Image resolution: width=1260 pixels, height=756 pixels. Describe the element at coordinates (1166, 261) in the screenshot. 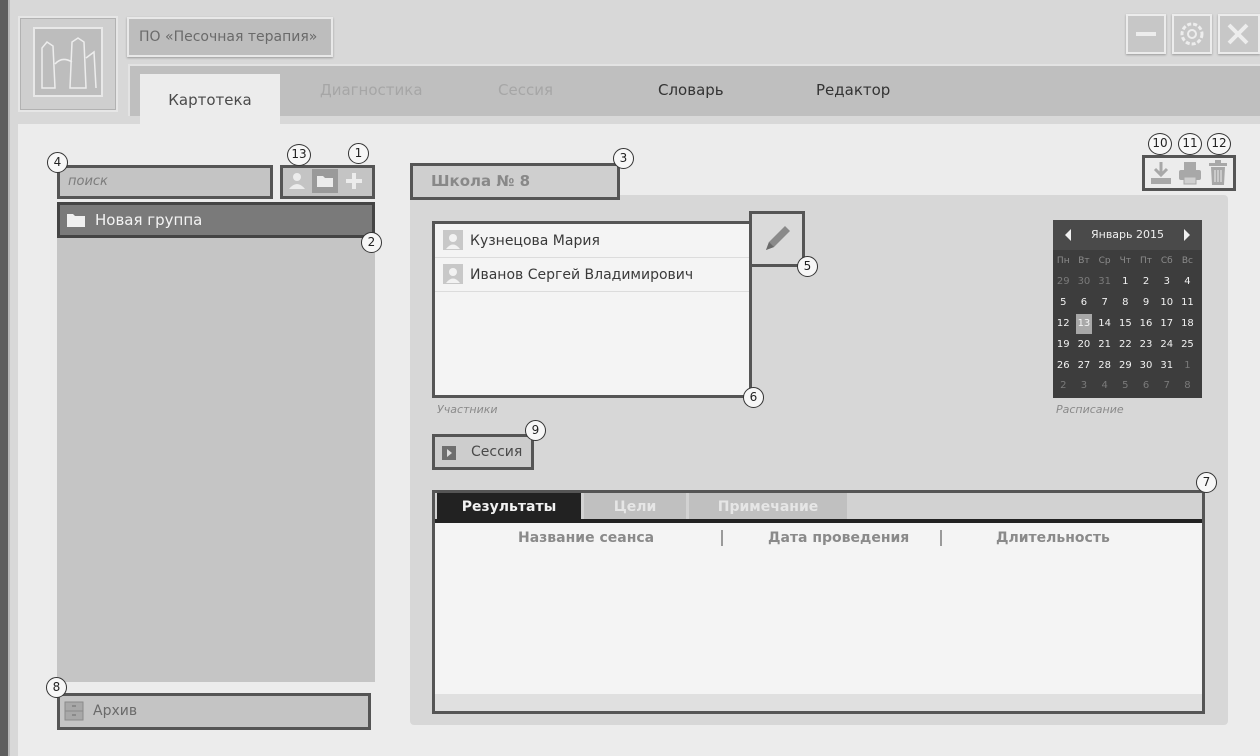

I see `calendar-weekday: Сб` at that location.